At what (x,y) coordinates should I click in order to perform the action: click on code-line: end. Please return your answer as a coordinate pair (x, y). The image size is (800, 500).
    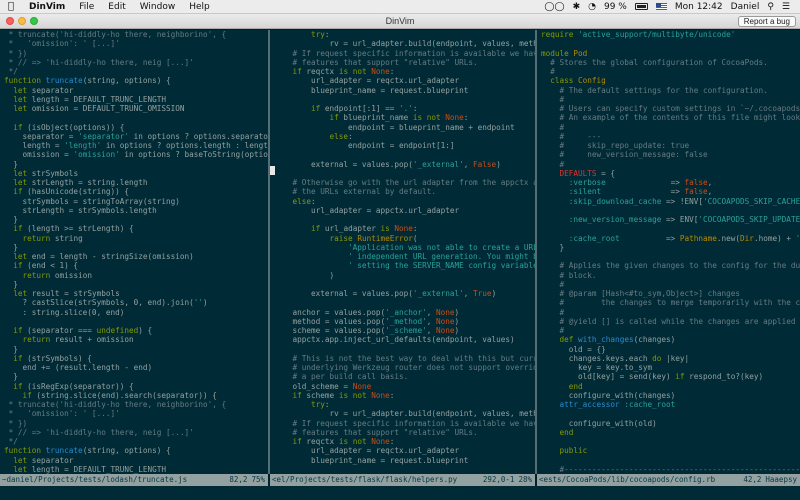
    Looking at the image, I should click on (670, 432).